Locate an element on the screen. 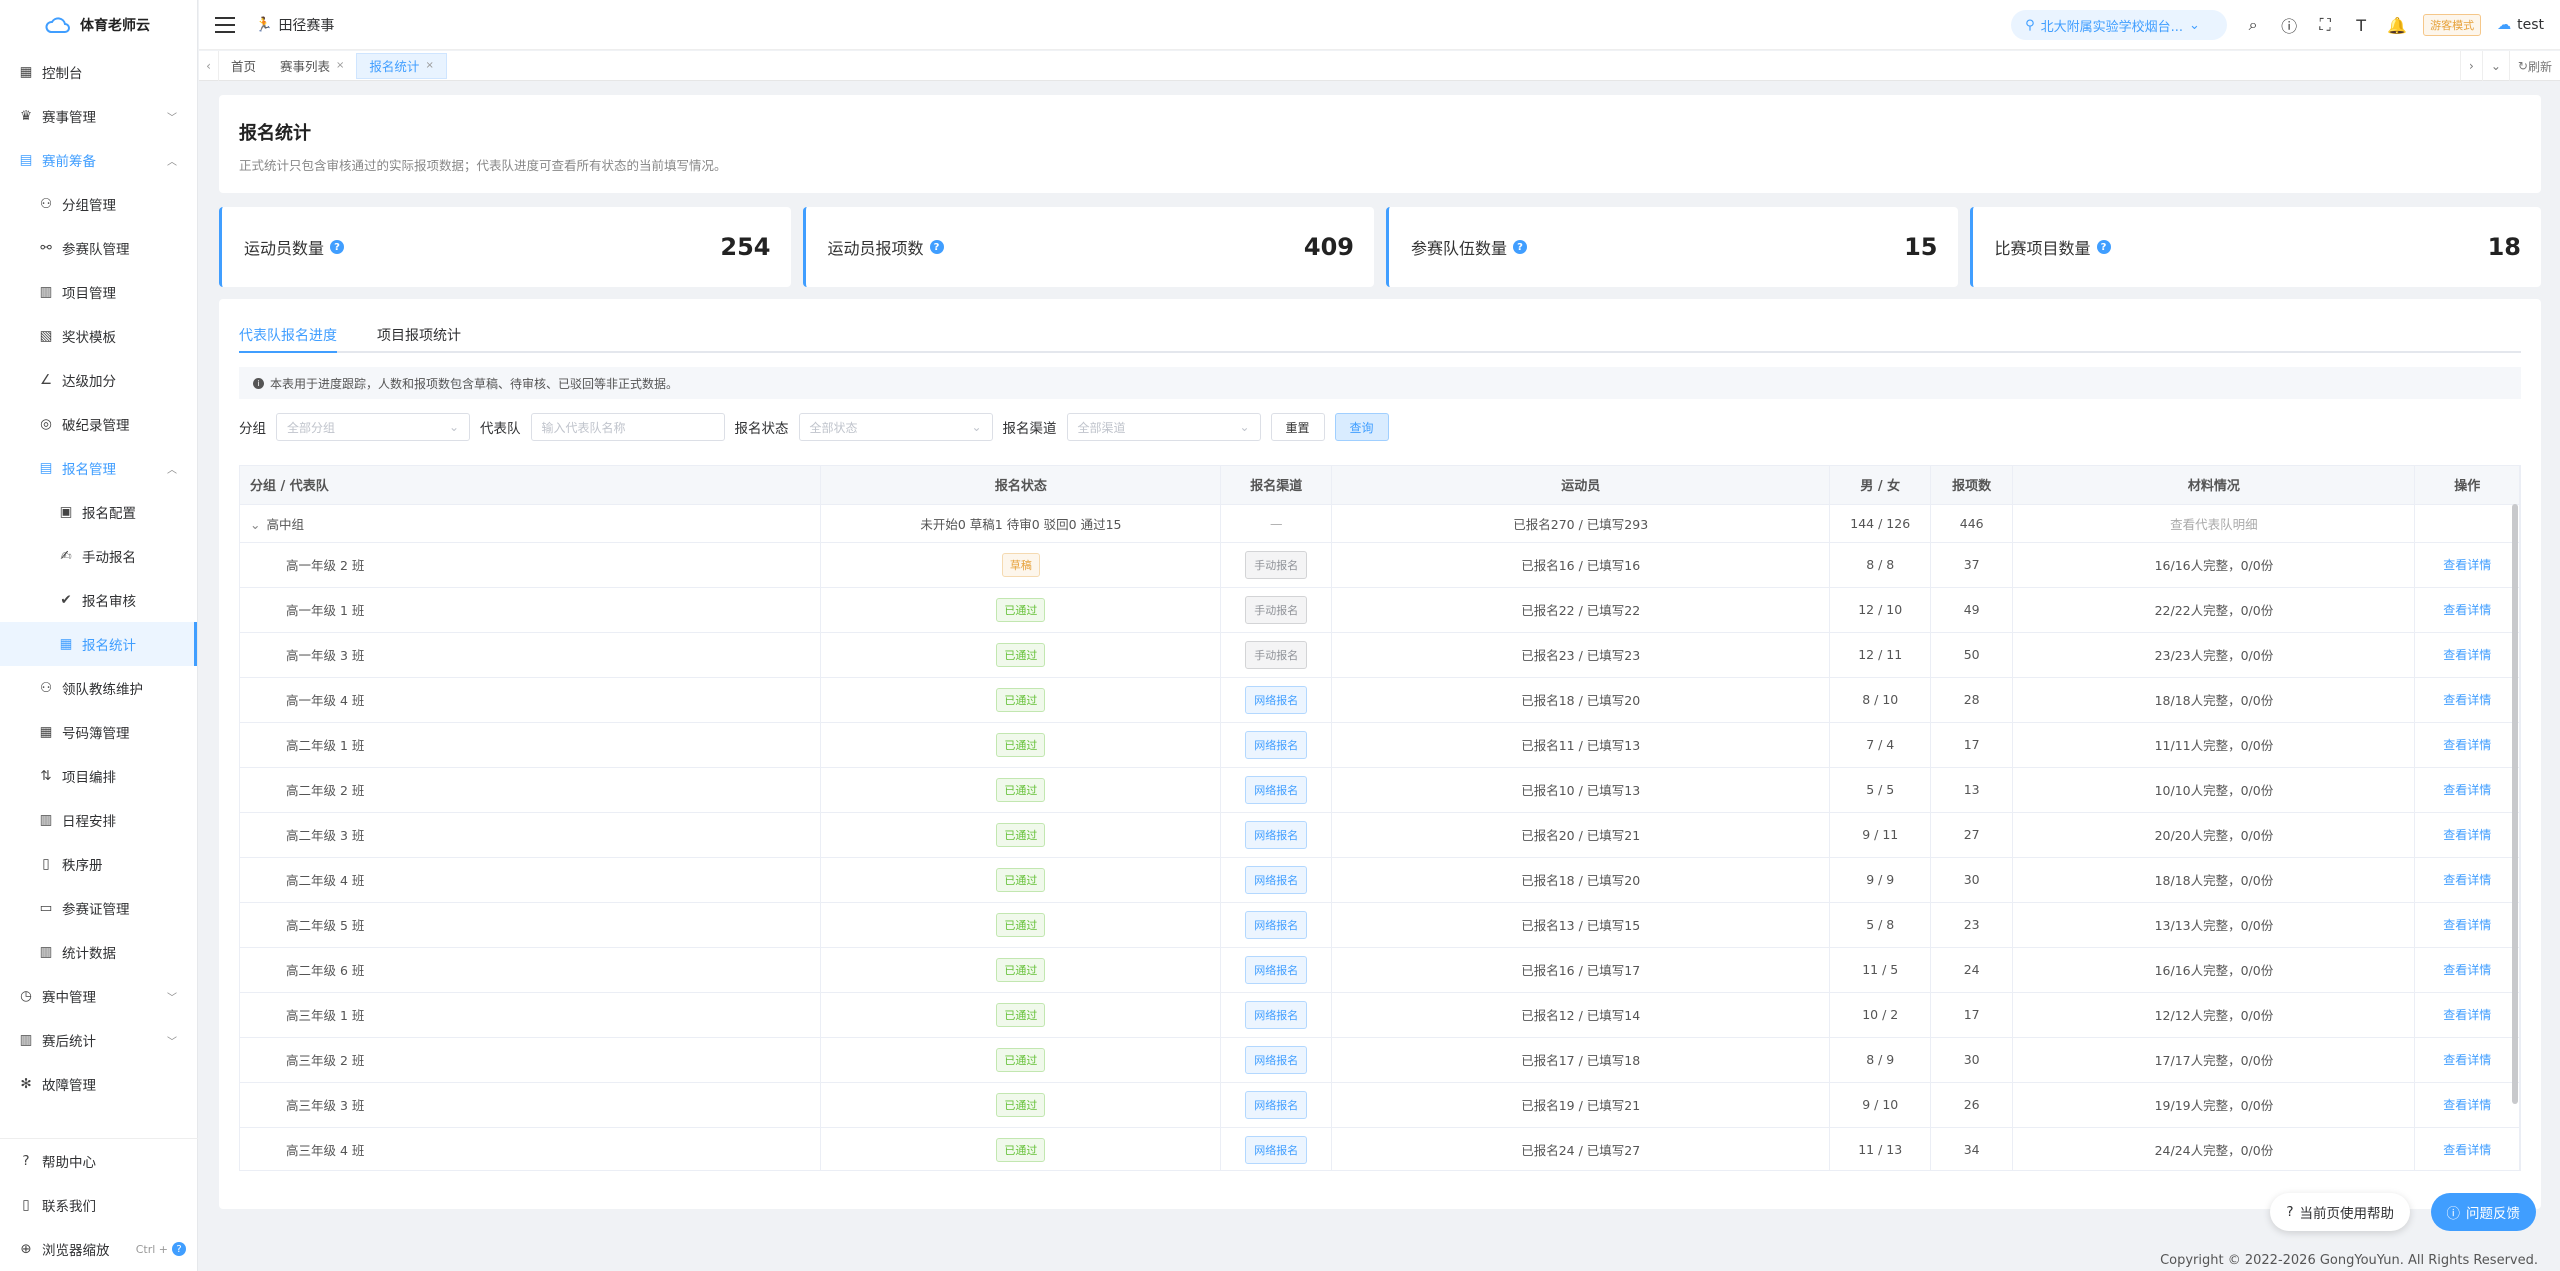  runner-icon: 🏃 is located at coordinates (264, 24).